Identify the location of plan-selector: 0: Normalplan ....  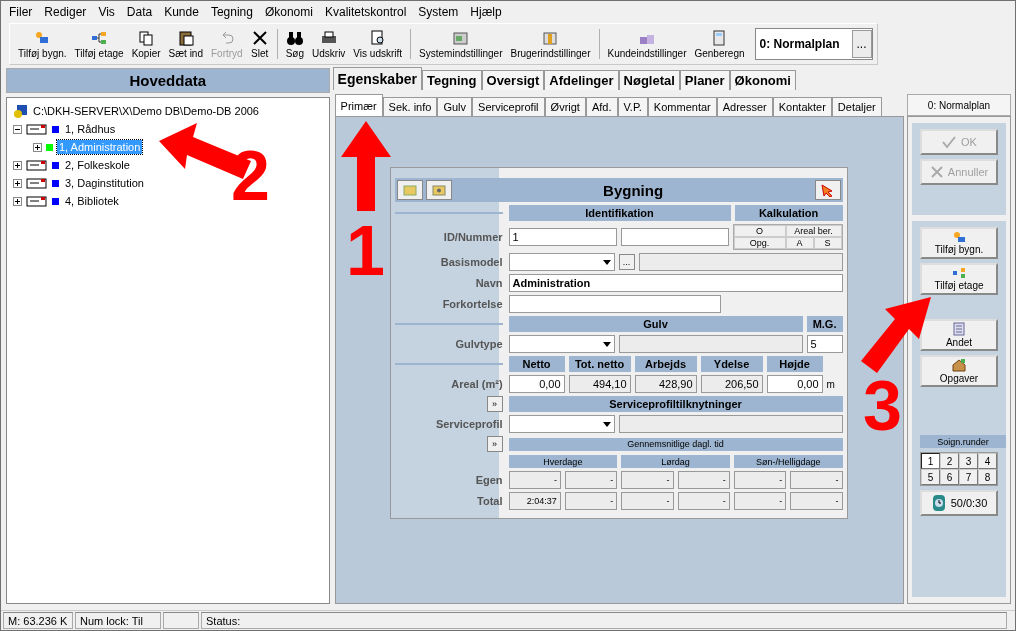
(813, 44).